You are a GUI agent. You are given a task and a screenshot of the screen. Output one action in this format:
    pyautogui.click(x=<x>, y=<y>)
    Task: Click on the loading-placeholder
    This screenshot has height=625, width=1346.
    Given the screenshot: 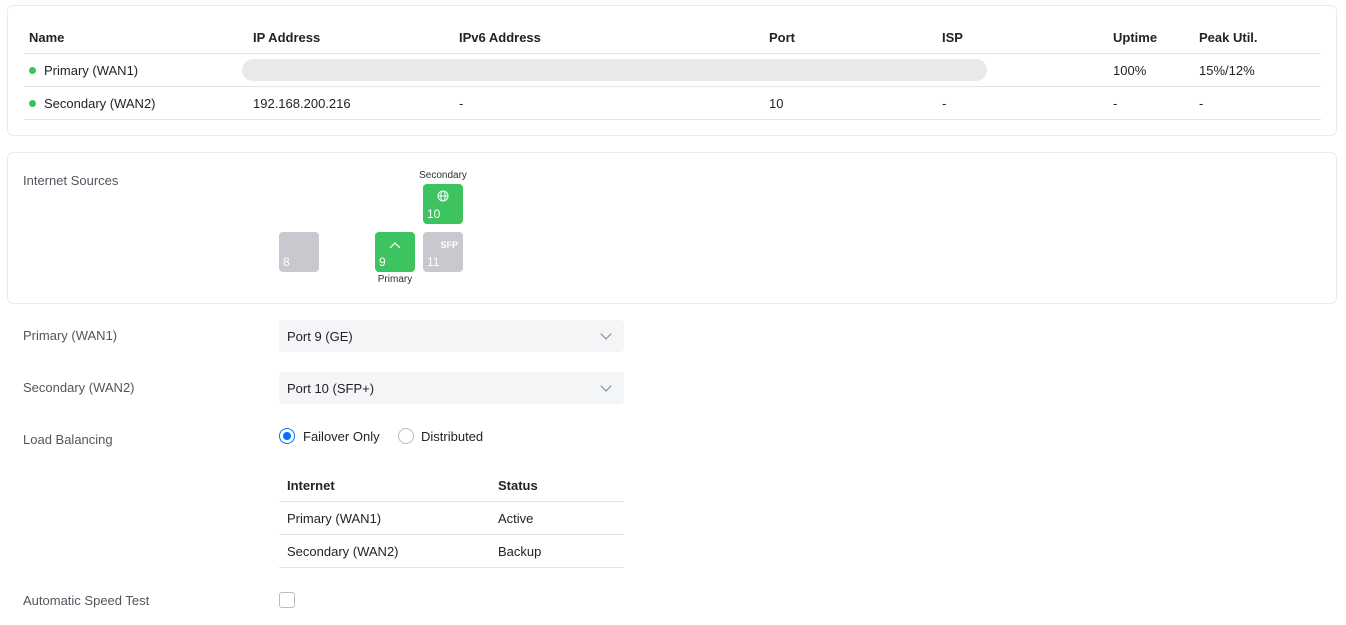 What is the action you would take?
    pyautogui.click(x=614, y=70)
    